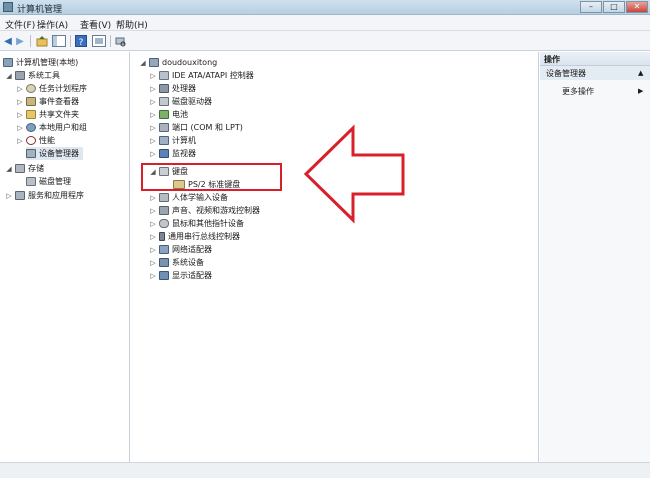 The height and width of the screenshot is (478, 650). I want to click on system-tools-icon, so click(20, 75).